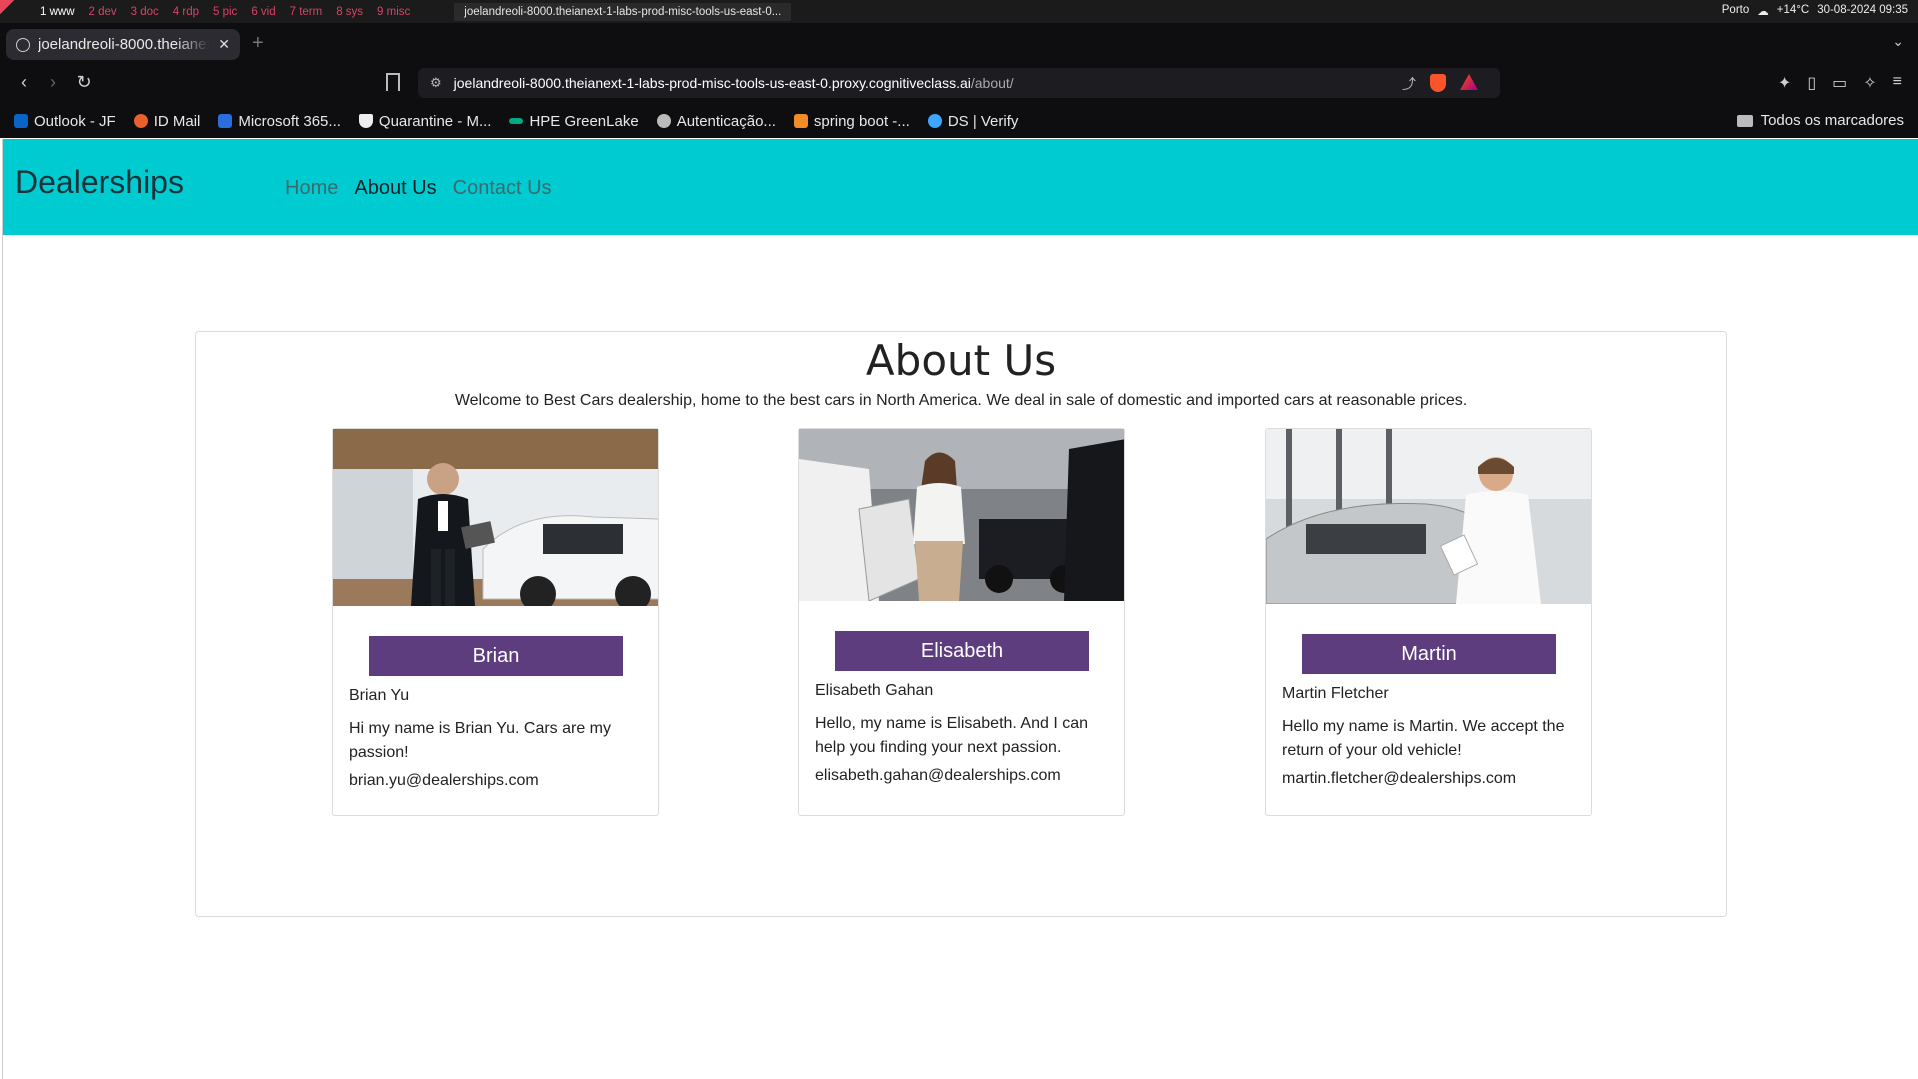 The width and height of the screenshot is (1918, 1079). I want to click on bookmark-hpe-greenlake: HPE GreenLake, so click(574, 121).